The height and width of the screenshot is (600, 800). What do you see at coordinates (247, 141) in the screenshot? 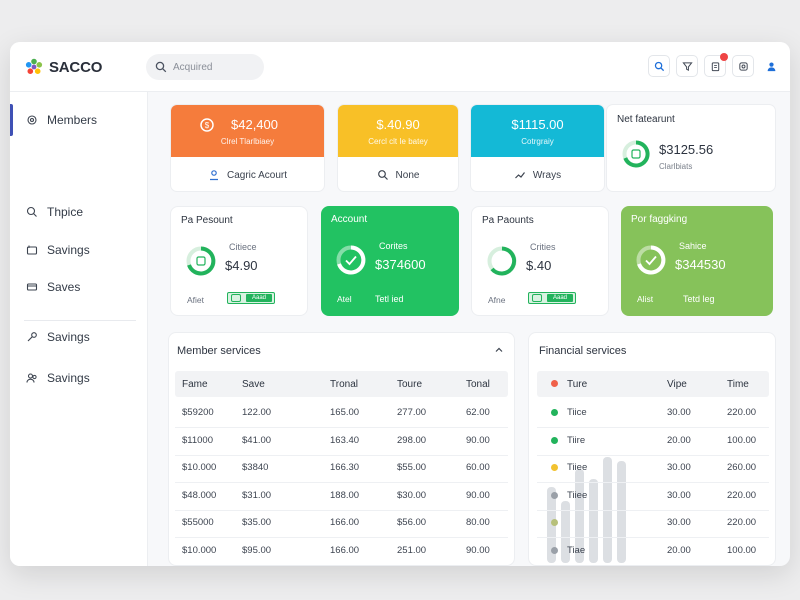
I see `tile-subtitle: Clrel Tlarlbiaey` at bounding box center [247, 141].